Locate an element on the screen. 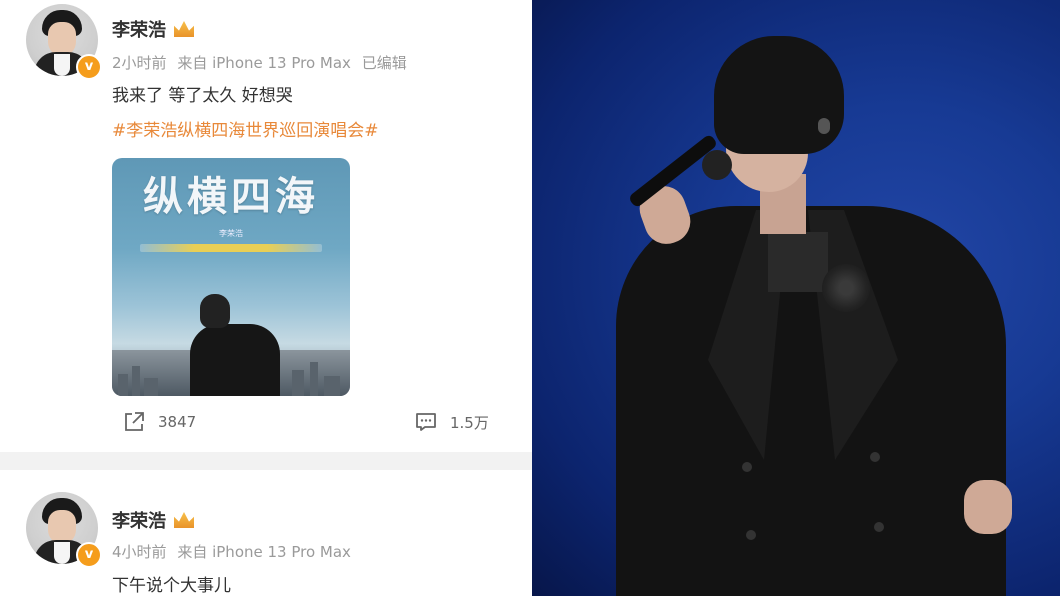  poster-figure is located at coordinates (235, 360).